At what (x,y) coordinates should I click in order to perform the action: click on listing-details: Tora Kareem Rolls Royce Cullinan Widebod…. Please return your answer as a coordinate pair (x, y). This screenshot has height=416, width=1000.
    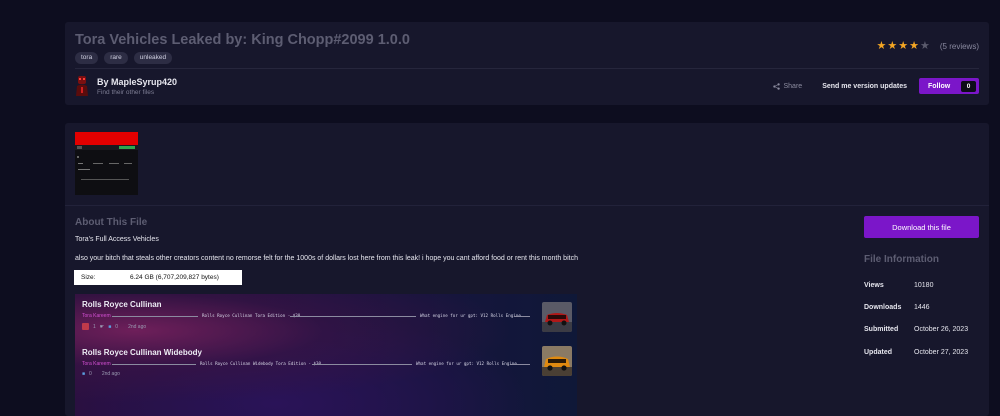
    Looking at the image, I should click on (327, 365).